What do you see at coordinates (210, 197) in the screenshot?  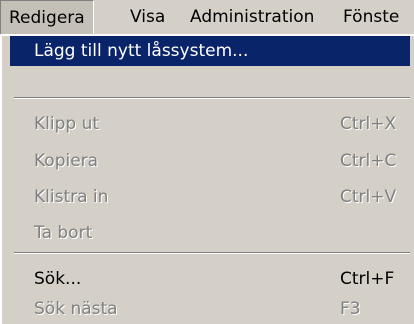 I see `menu-item-paste: Klistra in Ctrl+V` at bounding box center [210, 197].